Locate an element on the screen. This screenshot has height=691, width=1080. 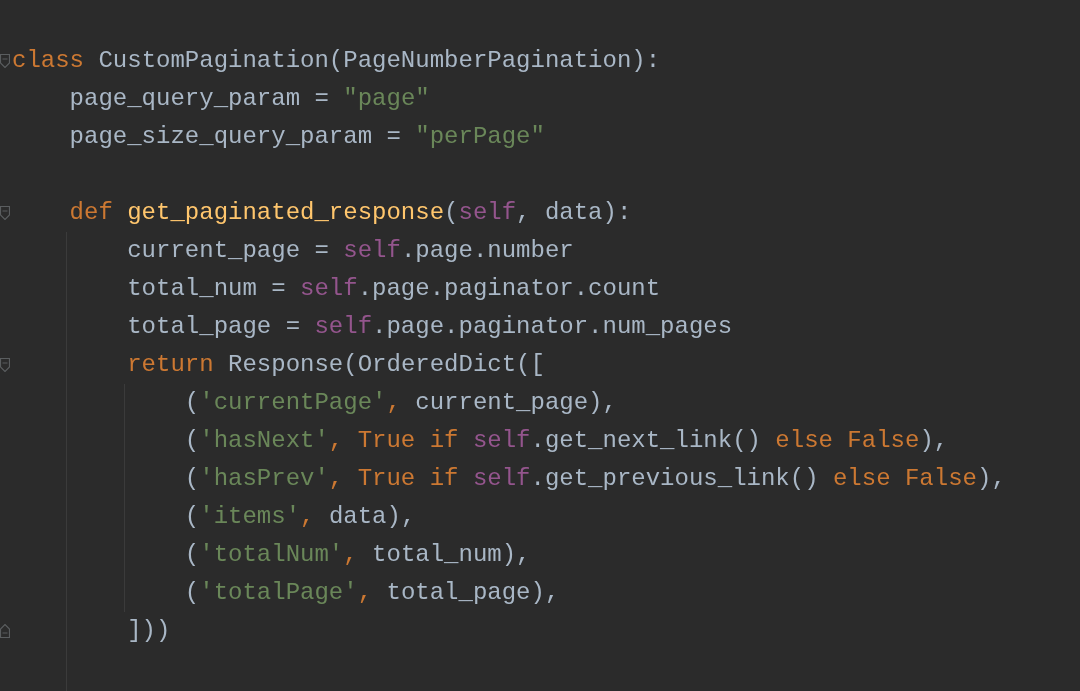
code-line: total_num = self.page.paginator.count is located at coordinates (393, 289).